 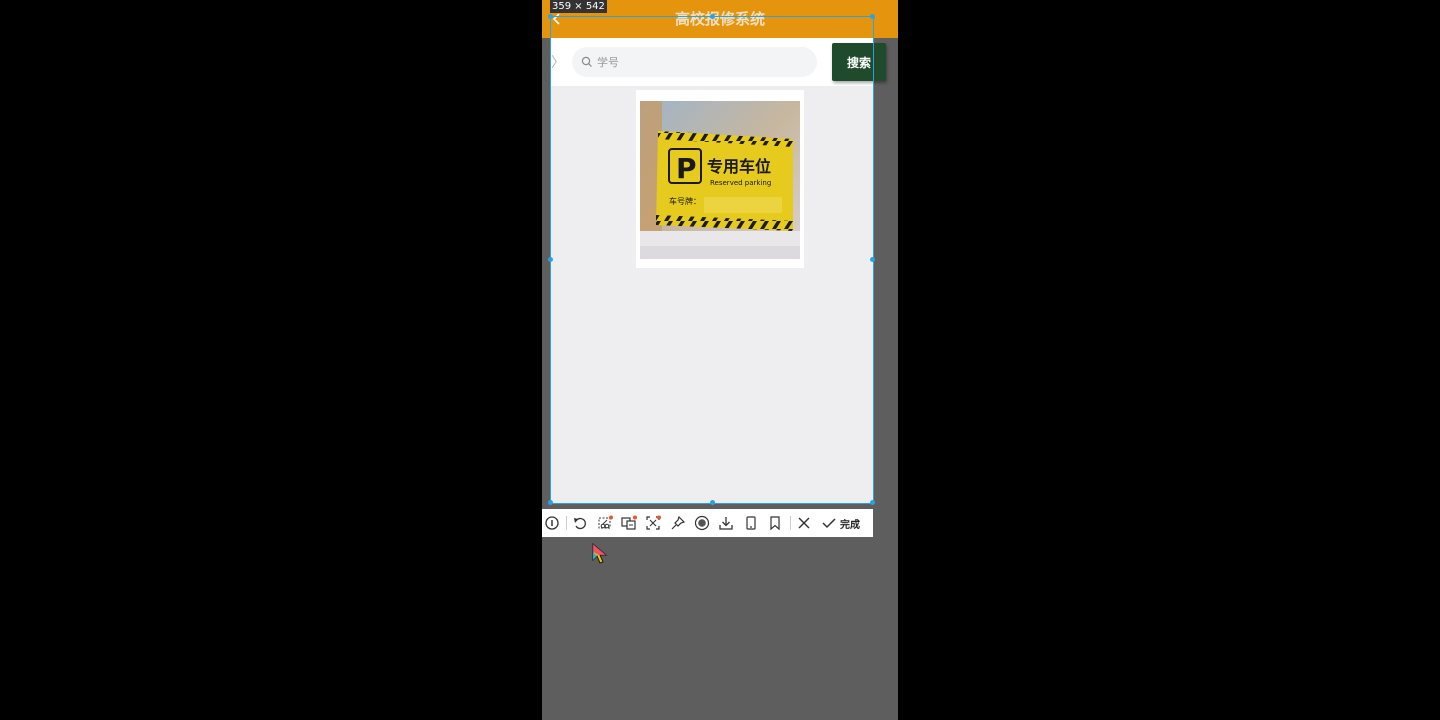 What do you see at coordinates (552, 523) in the screenshot?
I see `info-icon` at bounding box center [552, 523].